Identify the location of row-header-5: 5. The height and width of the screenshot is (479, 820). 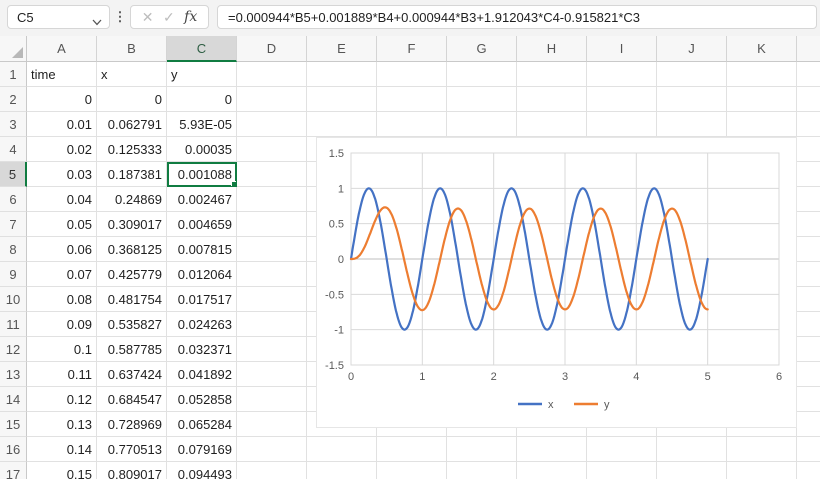
(13, 174).